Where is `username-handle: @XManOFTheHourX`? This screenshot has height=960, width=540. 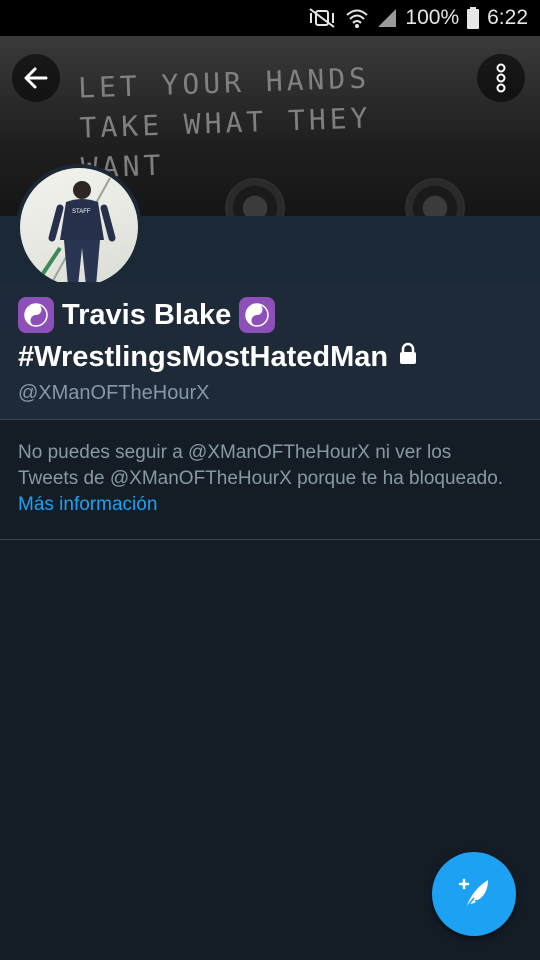
username-handle: @XManOFTheHourX is located at coordinates (114, 393).